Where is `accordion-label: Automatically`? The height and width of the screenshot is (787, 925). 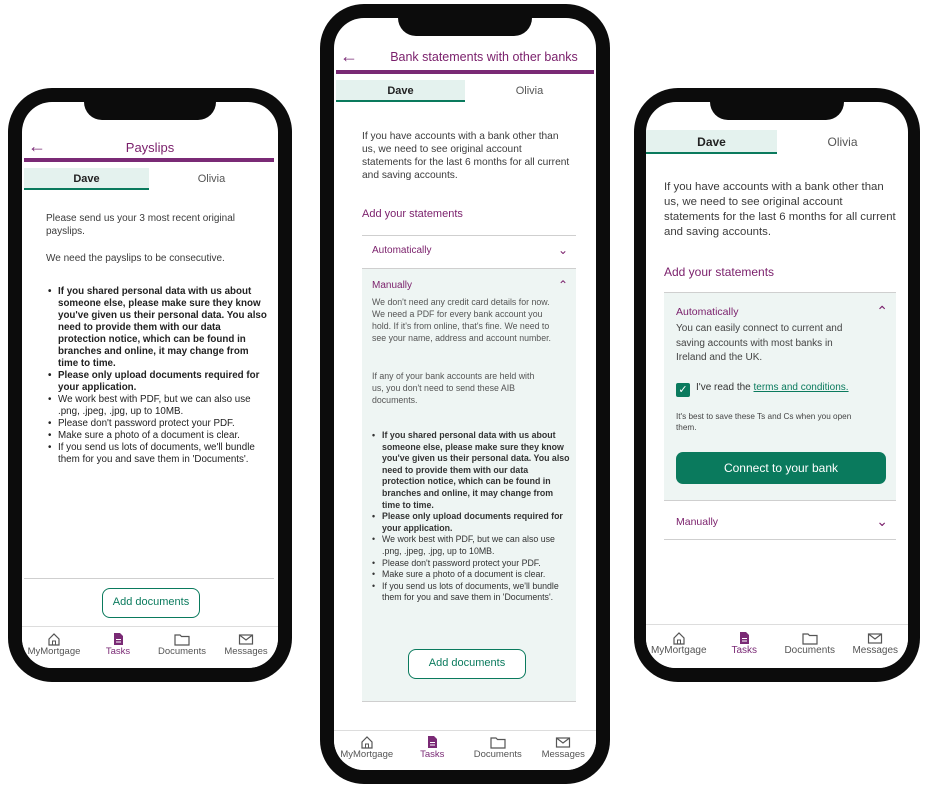 accordion-label: Automatically is located at coordinates (402, 250).